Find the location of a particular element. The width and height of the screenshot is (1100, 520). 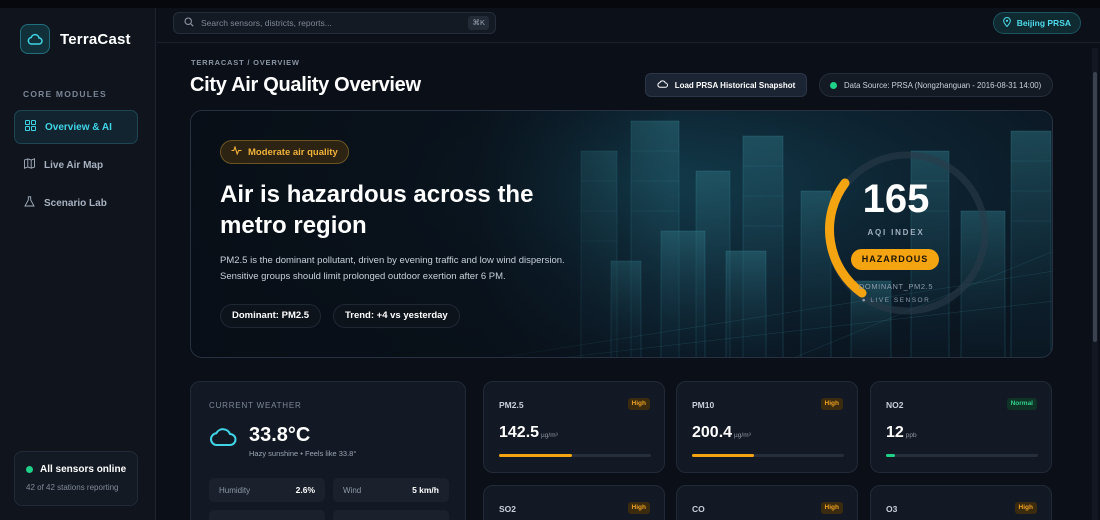

weather-label: CURRENT WEATHER is located at coordinates (255, 405).